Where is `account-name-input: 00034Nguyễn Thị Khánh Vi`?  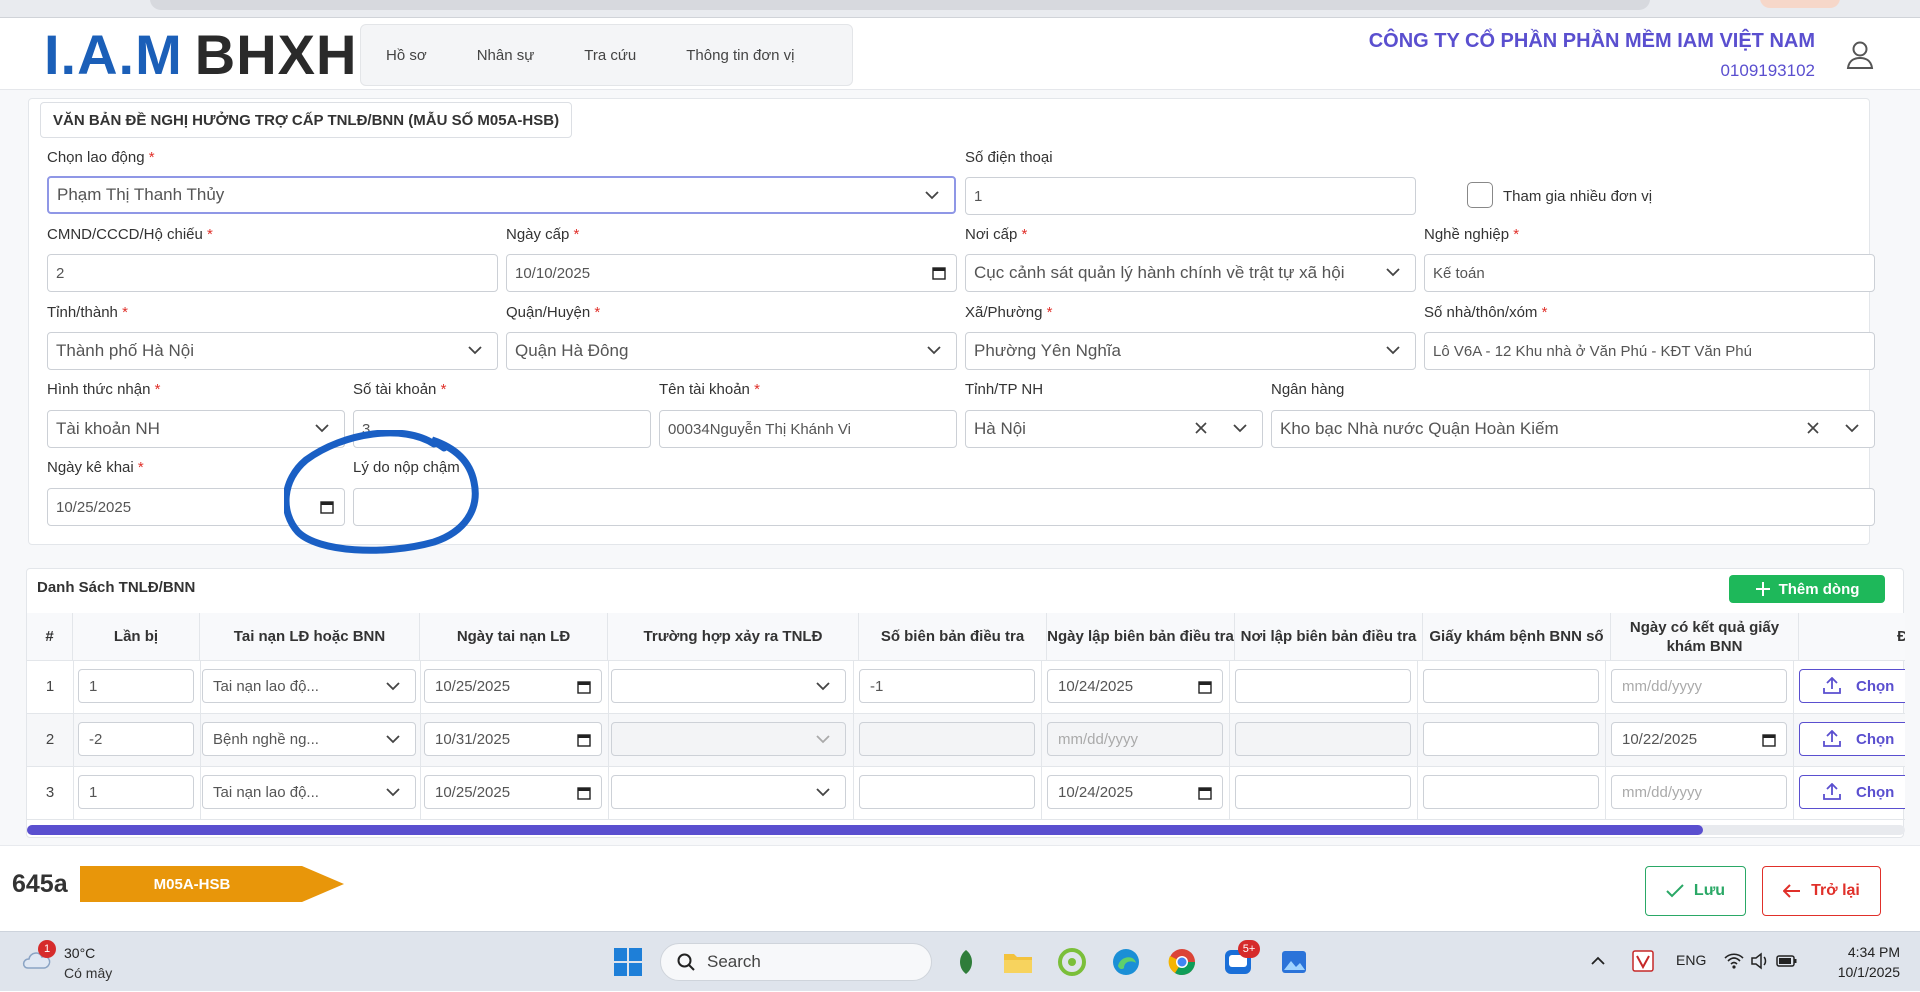
account-name-input: 00034Nguyễn Thị Khánh Vi is located at coordinates (808, 429).